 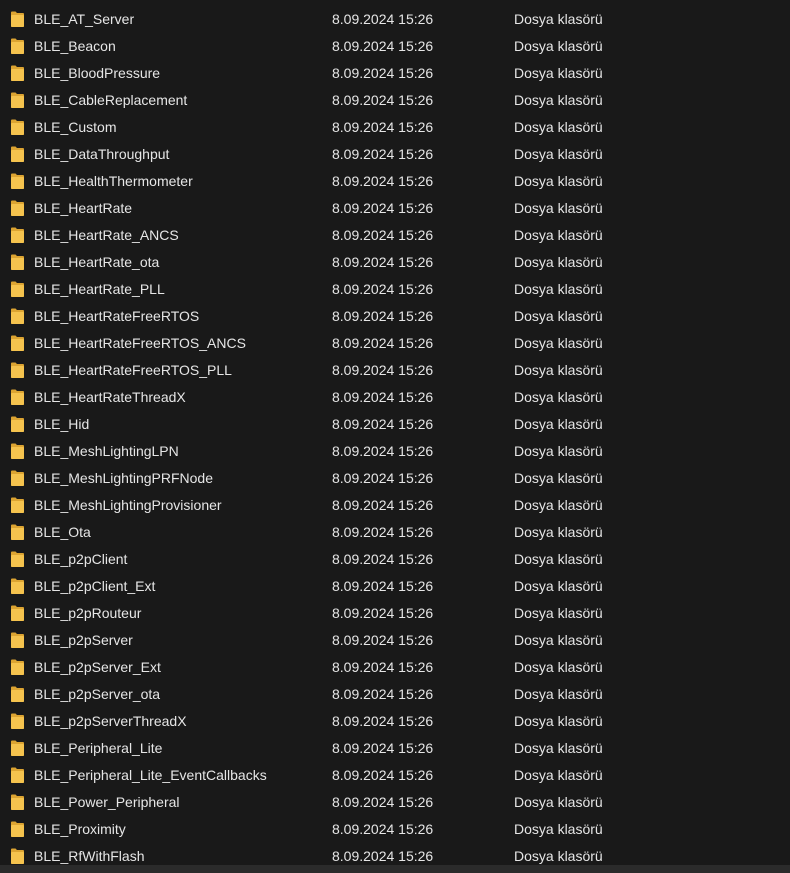 What do you see at coordinates (61, 424) in the screenshot?
I see `file-name: BLE_Hid` at bounding box center [61, 424].